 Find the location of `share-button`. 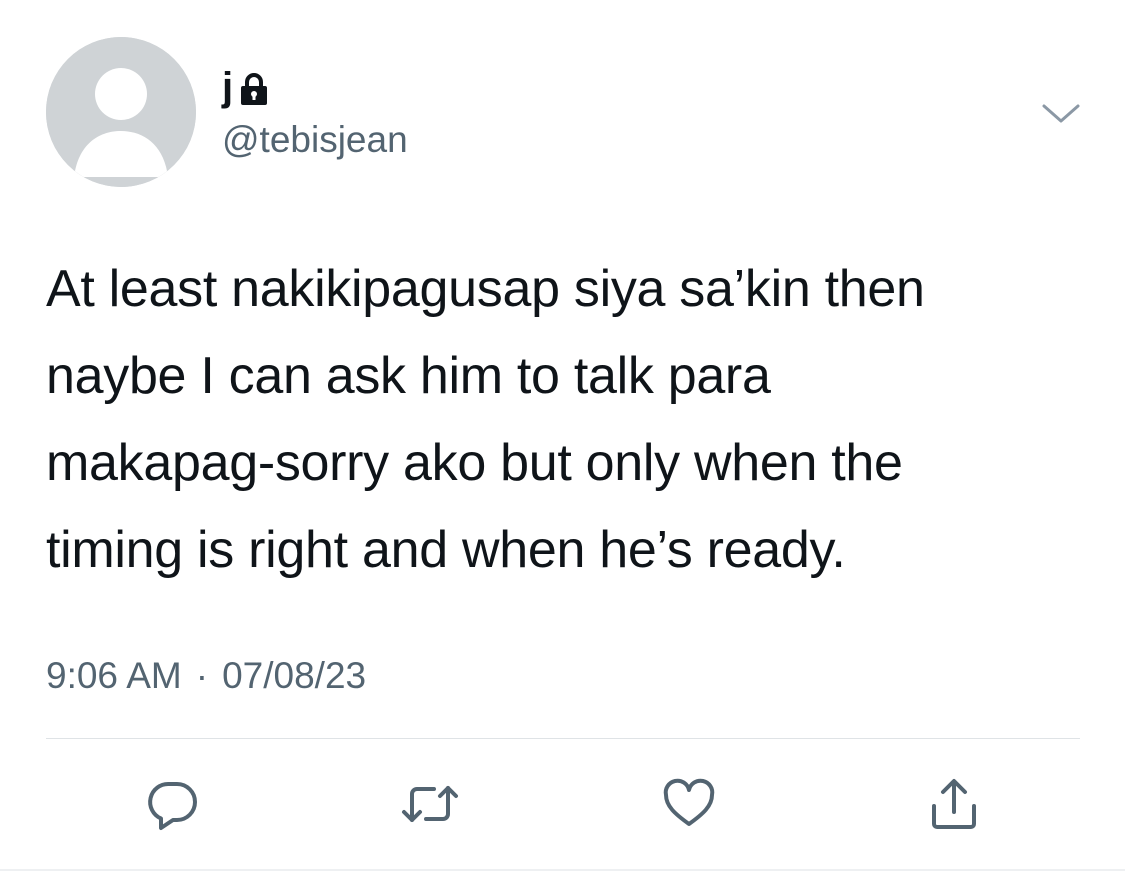

share-button is located at coordinates (954, 804).